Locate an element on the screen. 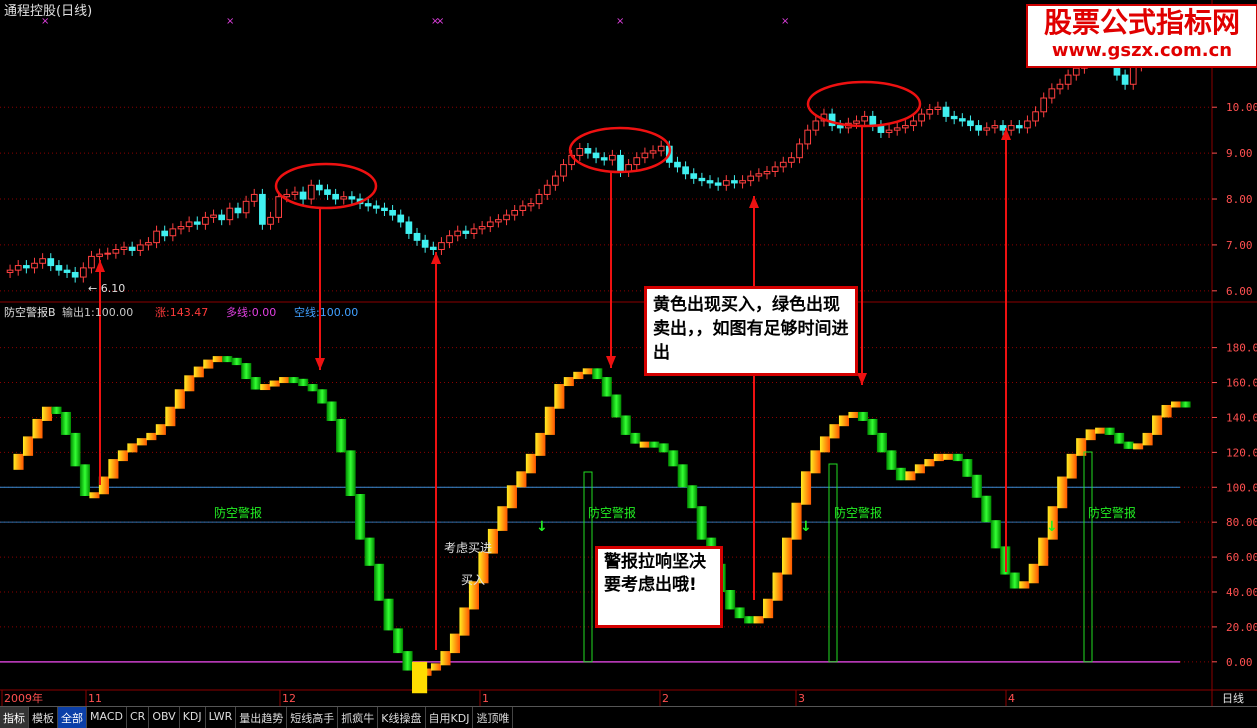 The width and height of the screenshot is (1257, 728). tab-8: LWR is located at coordinates (221, 717).